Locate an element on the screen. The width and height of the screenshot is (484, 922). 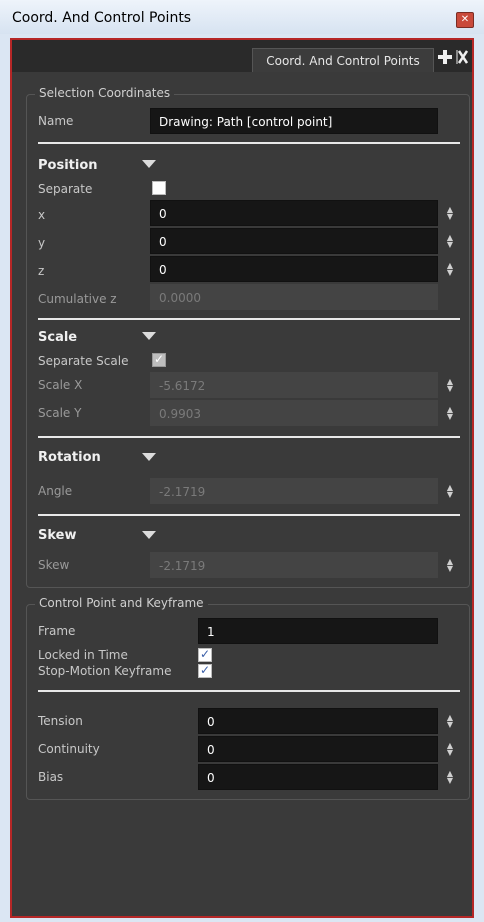
locked-in-time-checkbox: ✓ is located at coordinates (205, 654).